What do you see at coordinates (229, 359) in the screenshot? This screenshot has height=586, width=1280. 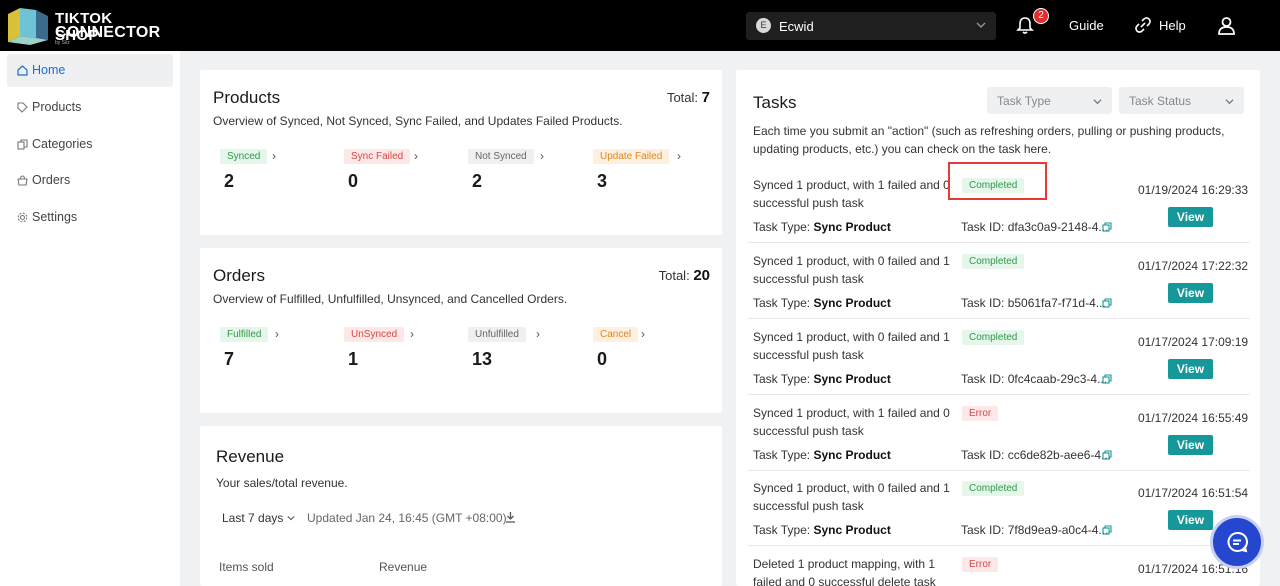 I see `stat-value: 7` at bounding box center [229, 359].